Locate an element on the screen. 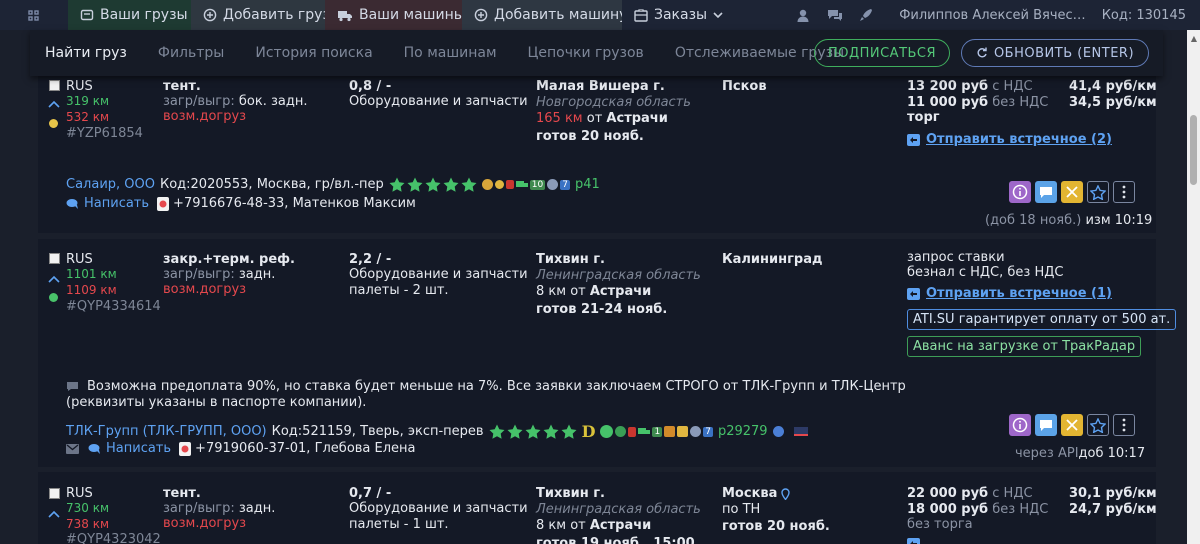 This screenshot has height=544, width=1200. tab-search-history: История поиска is located at coordinates (313, 53).